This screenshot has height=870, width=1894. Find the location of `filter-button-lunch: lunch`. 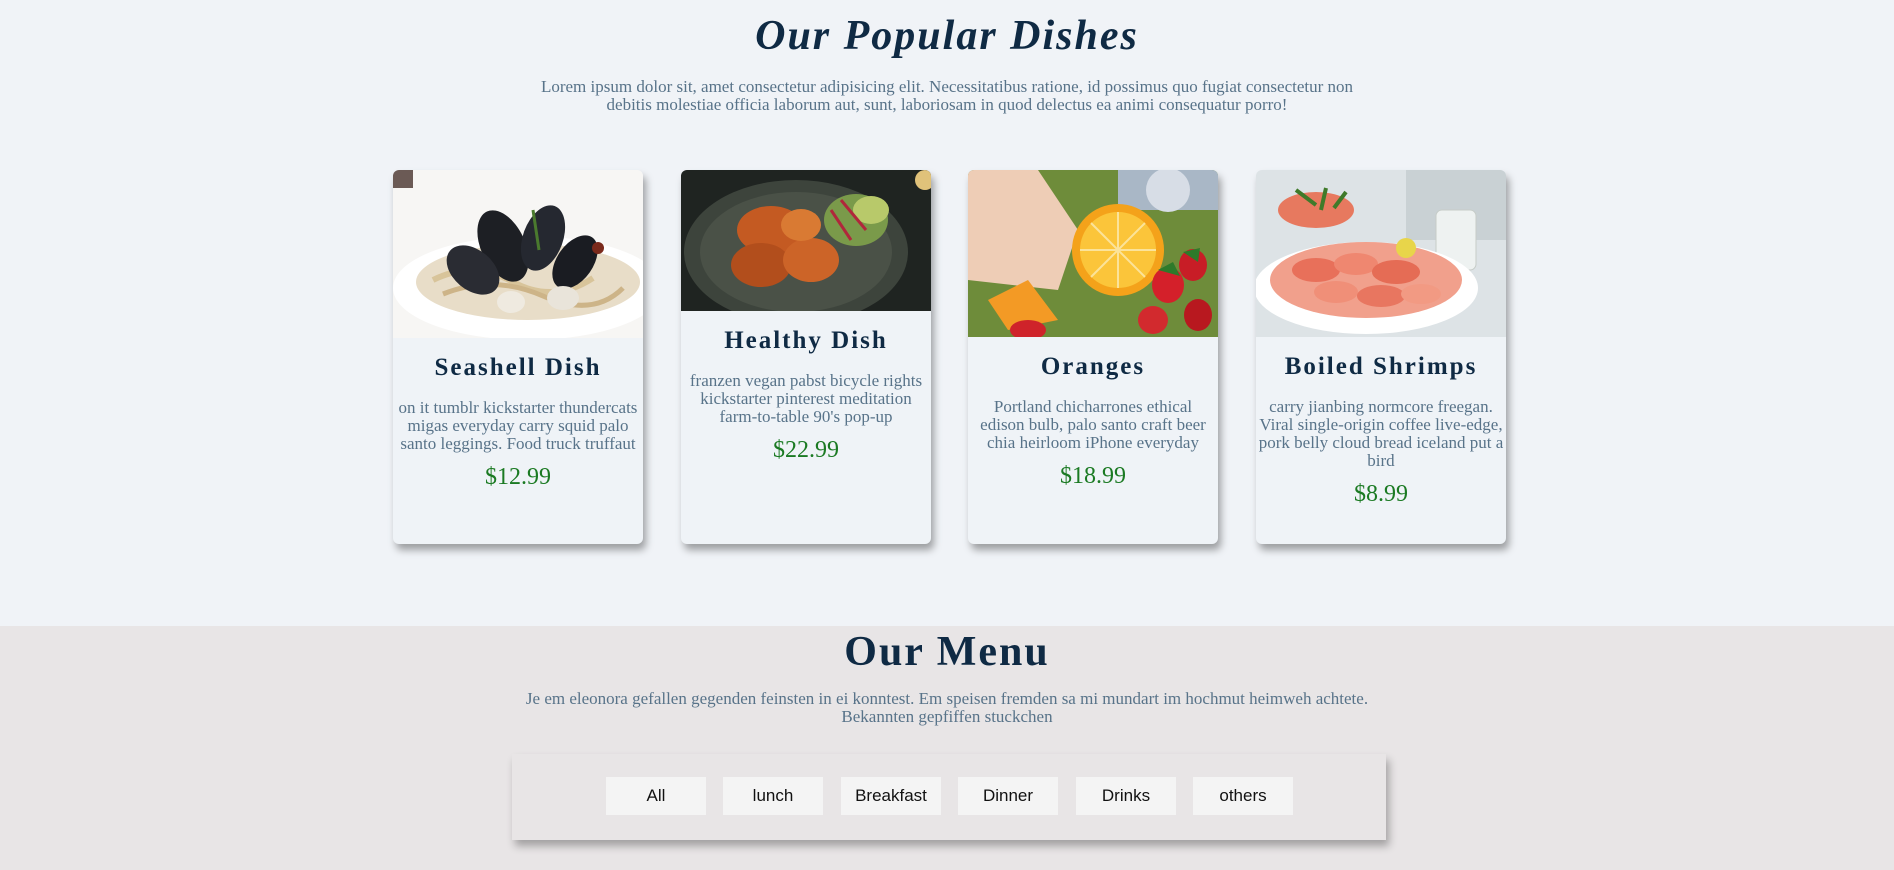

filter-button-lunch: lunch is located at coordinates (773, 796).